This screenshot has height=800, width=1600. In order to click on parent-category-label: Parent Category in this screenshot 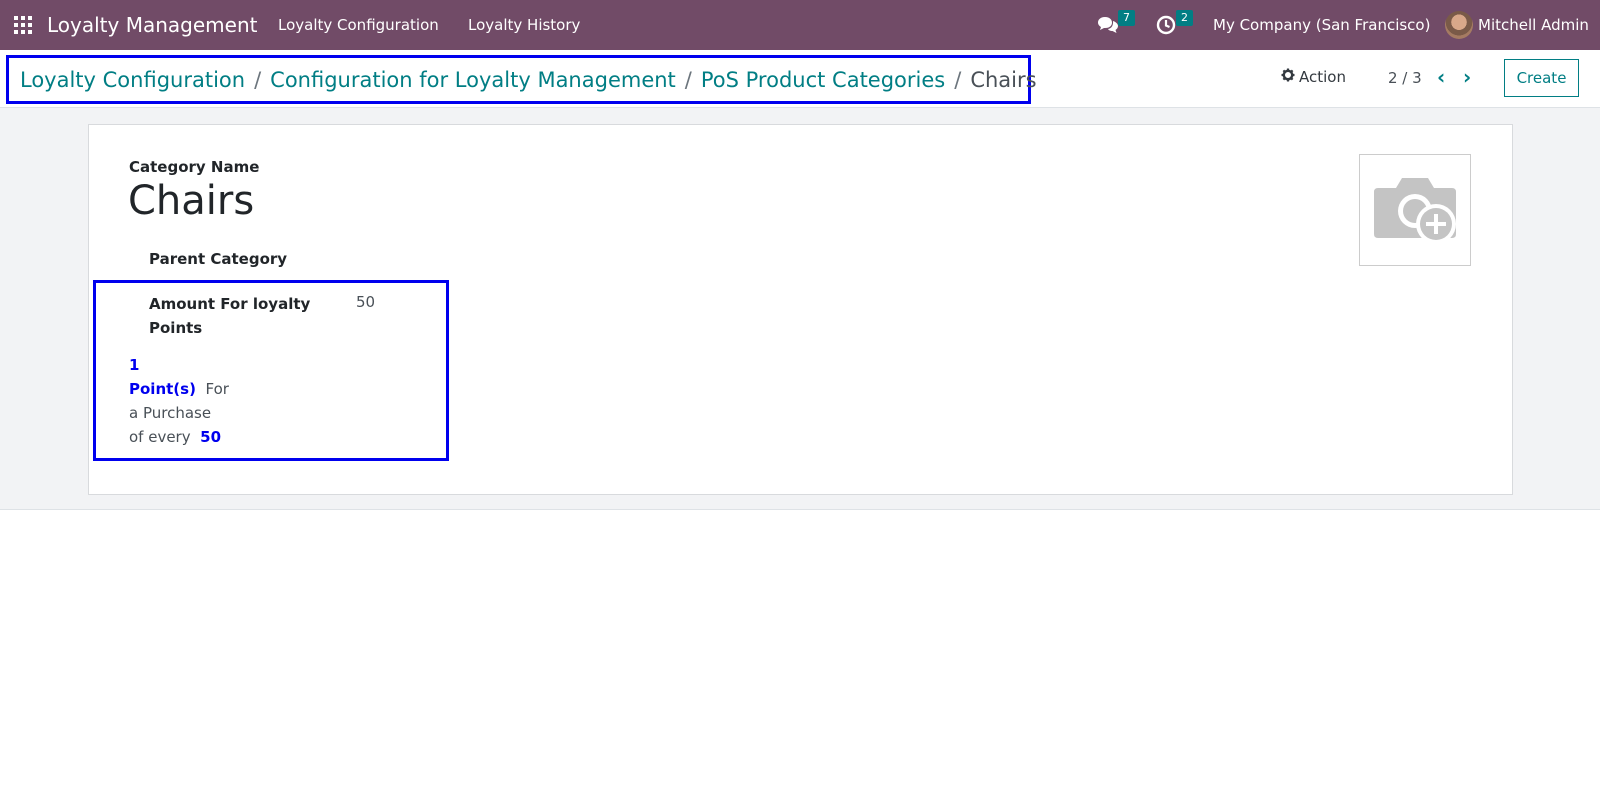, I will do `click(218, 259)`.